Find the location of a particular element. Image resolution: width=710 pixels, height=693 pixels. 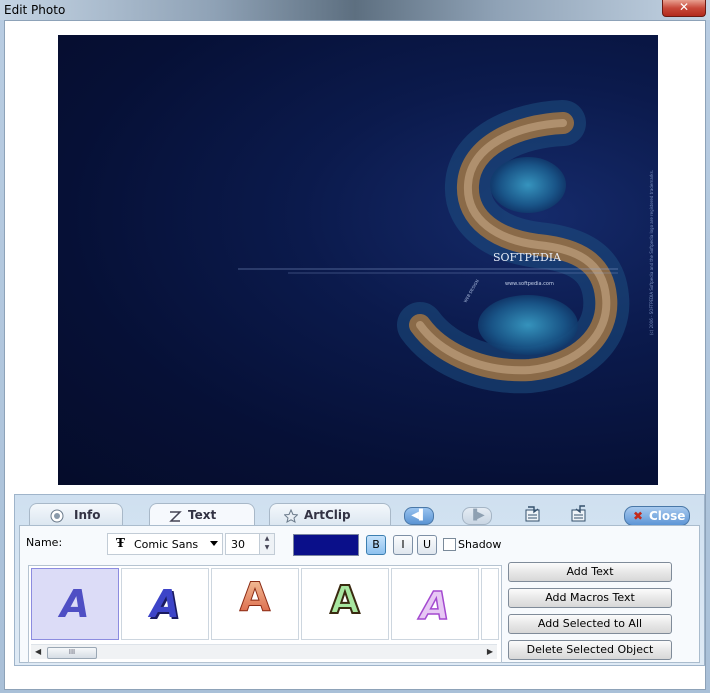

name-label: Name: is located at coordinates (44, 542).